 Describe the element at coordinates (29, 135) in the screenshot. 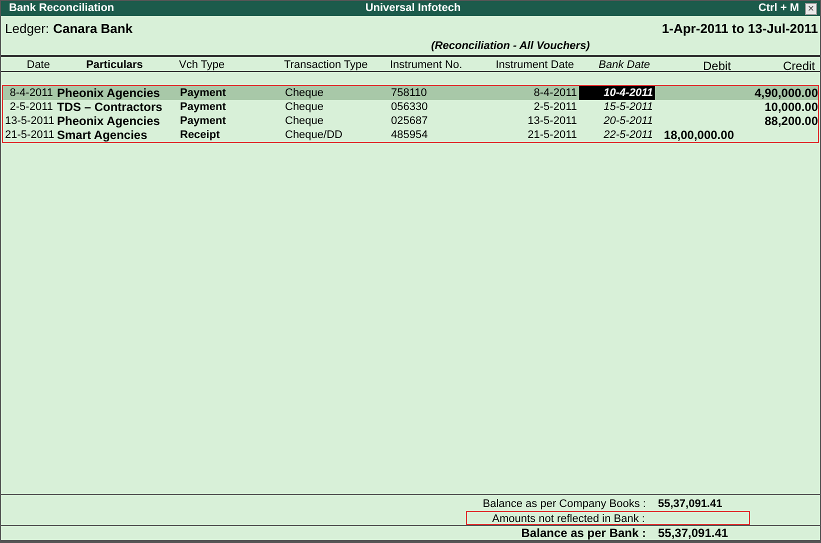

I see `date-cell-text: 21-5-2011` at that location.